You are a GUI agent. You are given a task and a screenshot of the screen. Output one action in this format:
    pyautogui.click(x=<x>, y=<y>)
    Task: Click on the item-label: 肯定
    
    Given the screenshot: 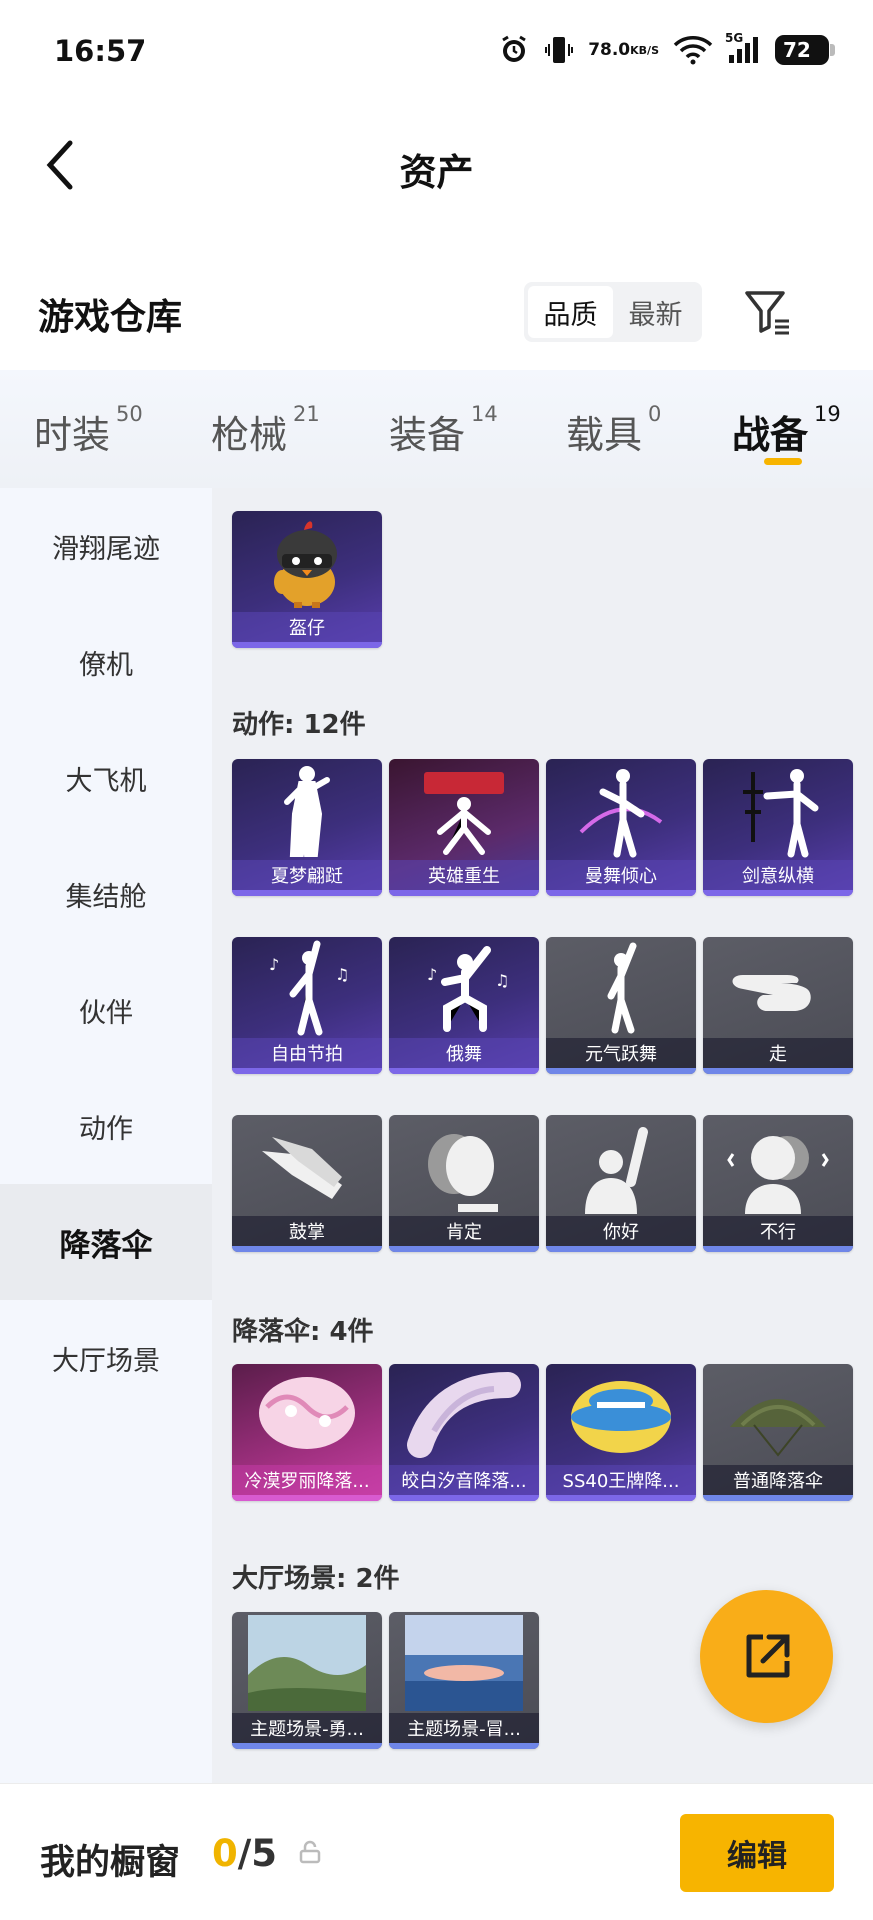 What is the action you would take?
    pyautogui.click(x=464, y=1231)
    